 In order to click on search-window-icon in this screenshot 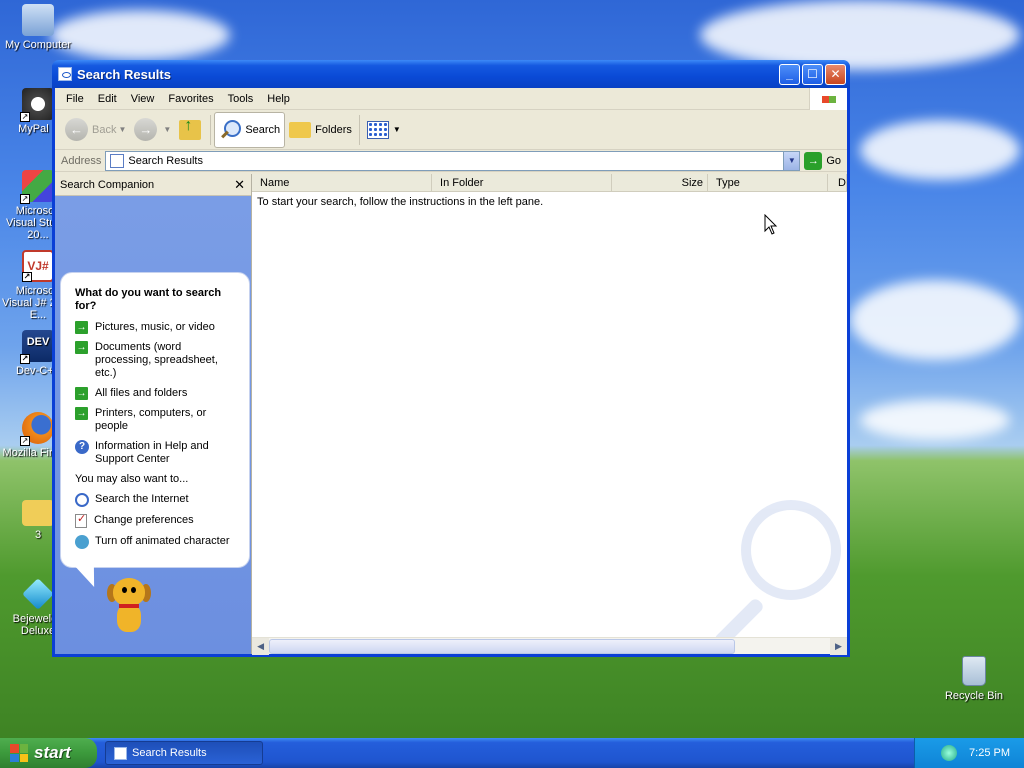, I will do `click(120, 753)`.